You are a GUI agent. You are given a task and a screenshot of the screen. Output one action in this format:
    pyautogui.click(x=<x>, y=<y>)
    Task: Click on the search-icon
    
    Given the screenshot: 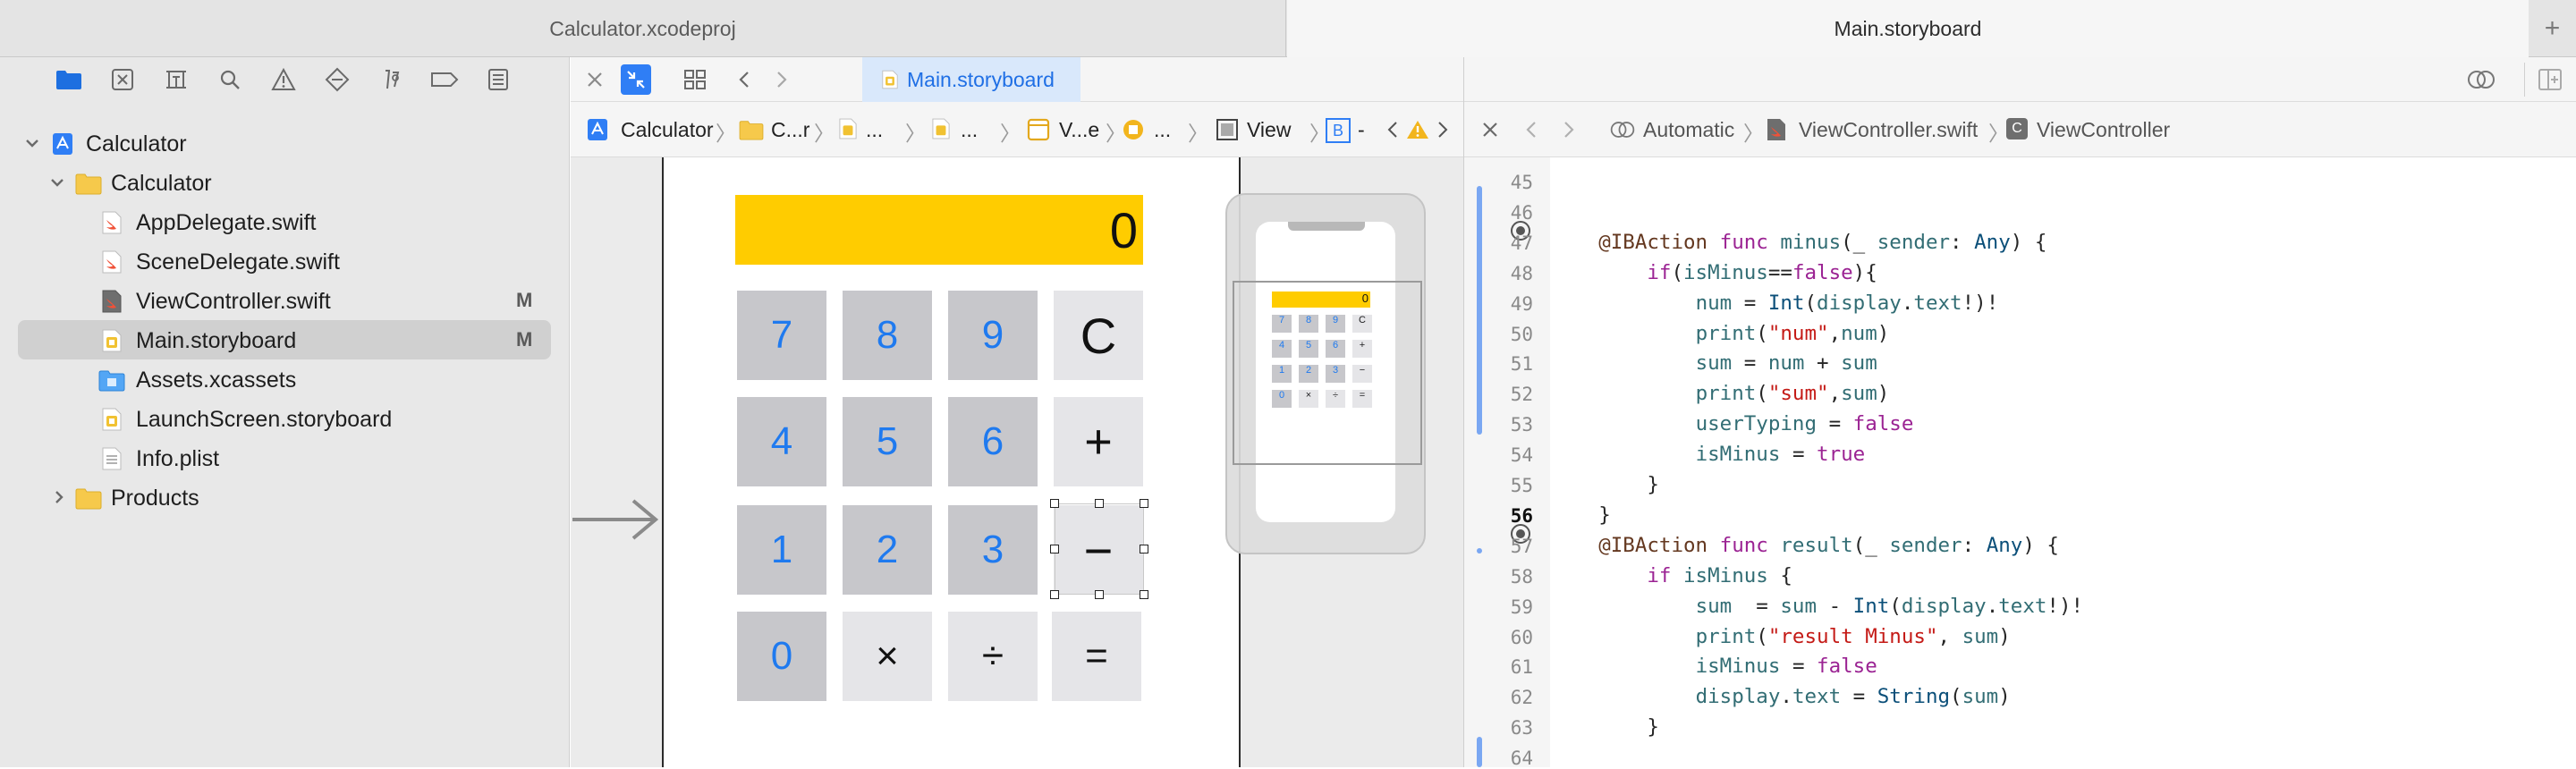 What is the action you would take?
    pyautogui.click(x=230, y=79)
    